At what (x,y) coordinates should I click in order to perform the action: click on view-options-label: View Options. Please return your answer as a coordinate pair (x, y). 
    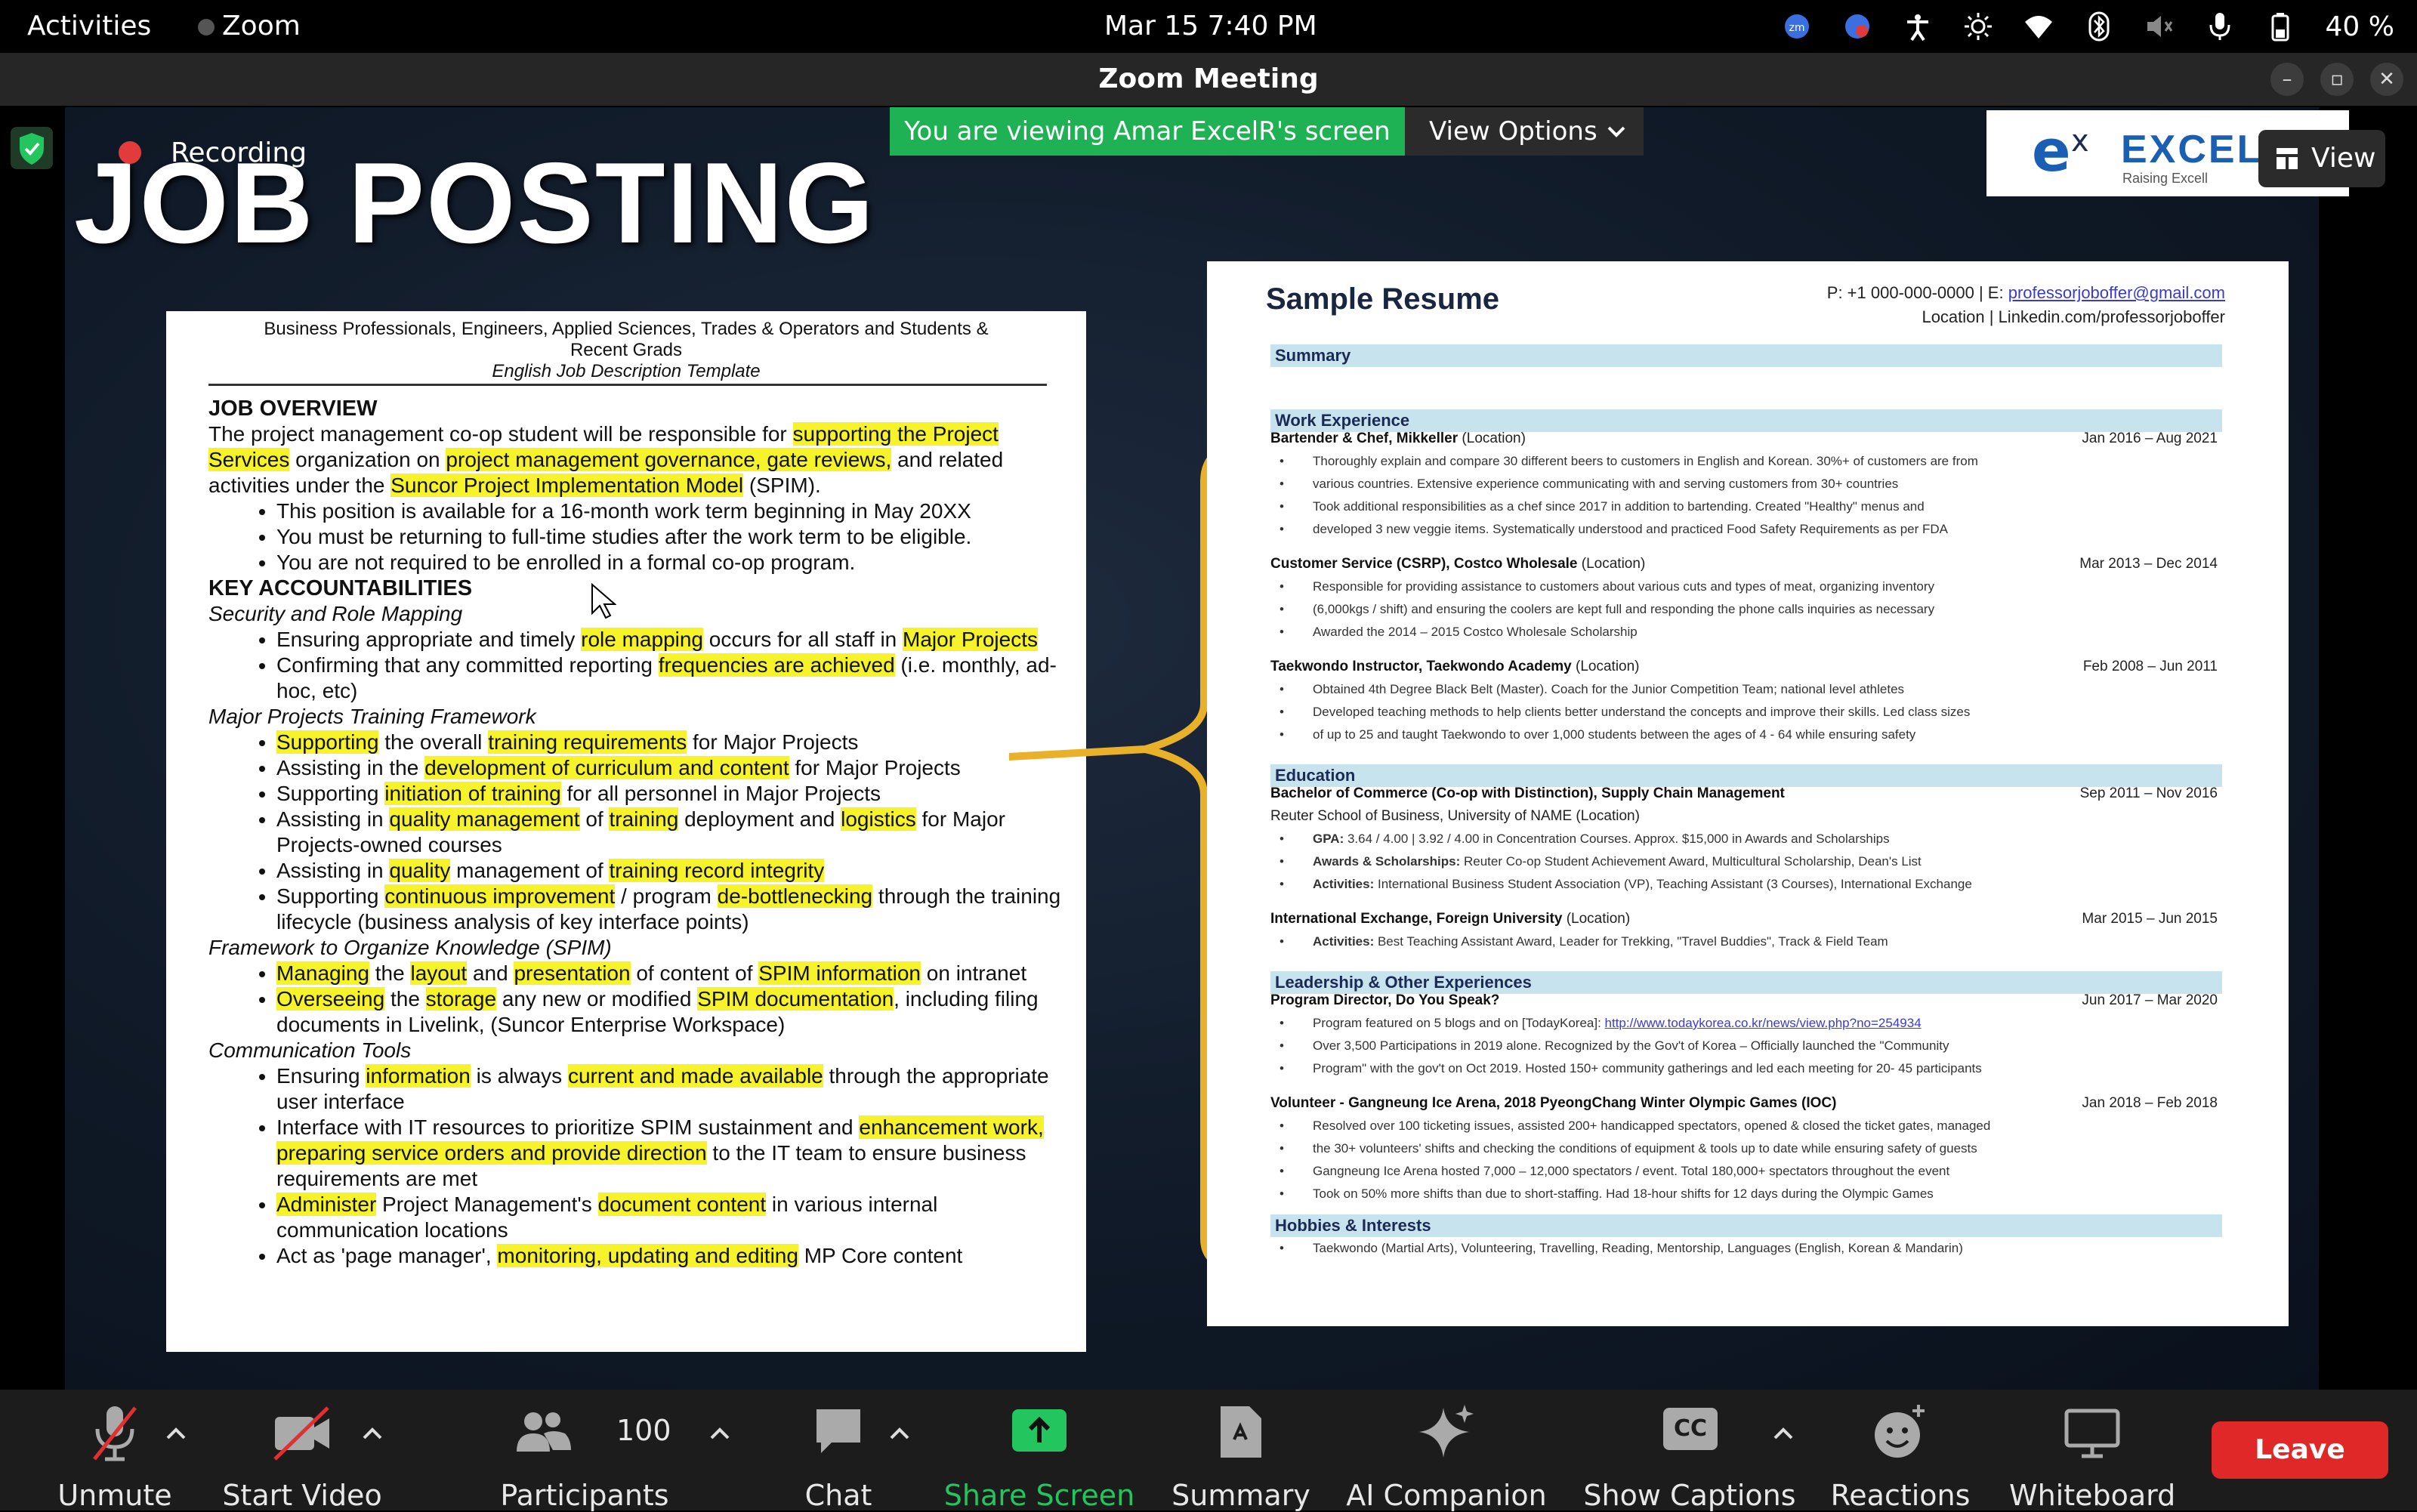
    Looking at the image, I should click on (1513, 131).